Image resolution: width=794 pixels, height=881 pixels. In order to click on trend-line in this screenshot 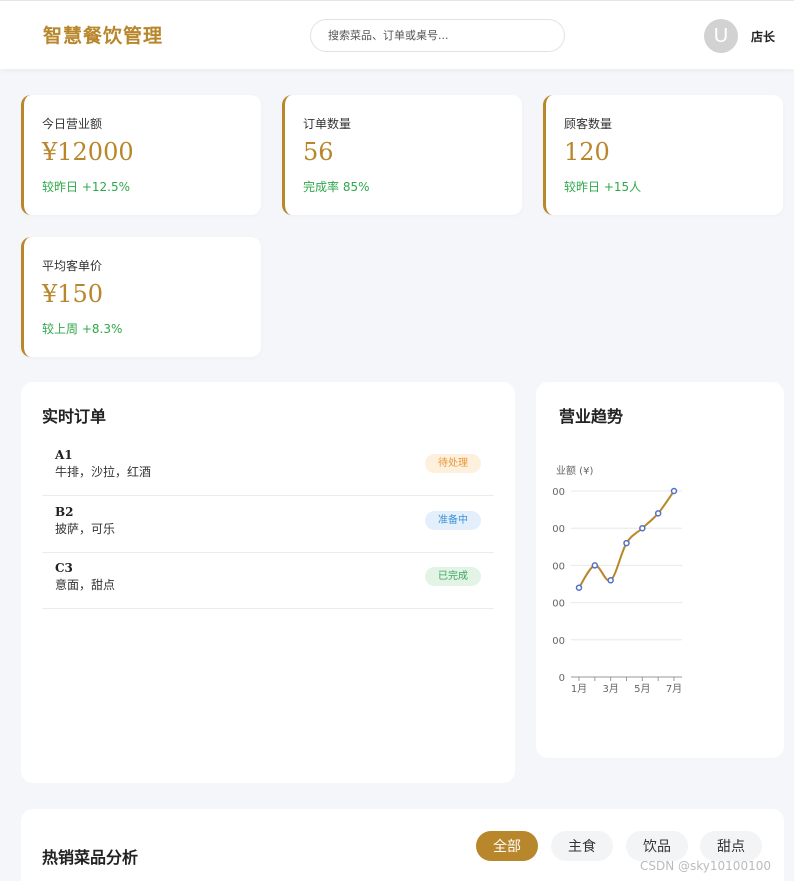, I will do `click(626, 539)`.